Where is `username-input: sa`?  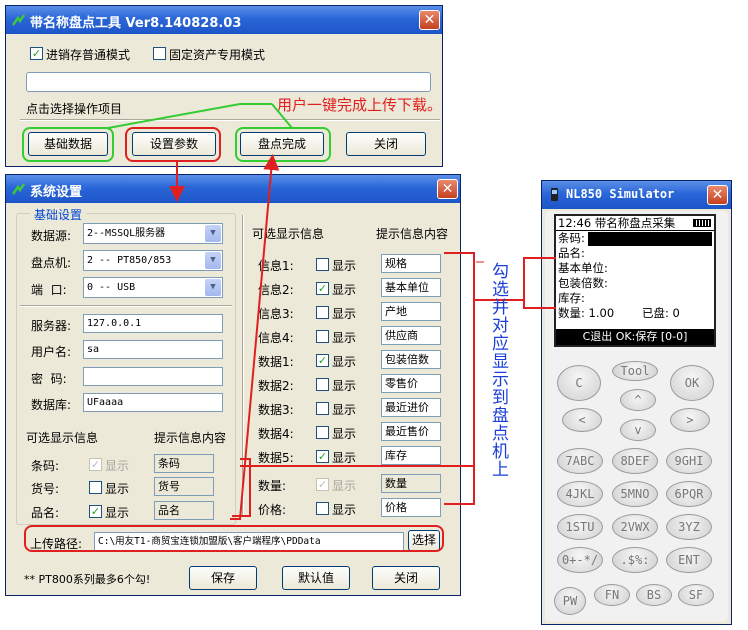 username-input: sa is located at coordinates (153, 349).